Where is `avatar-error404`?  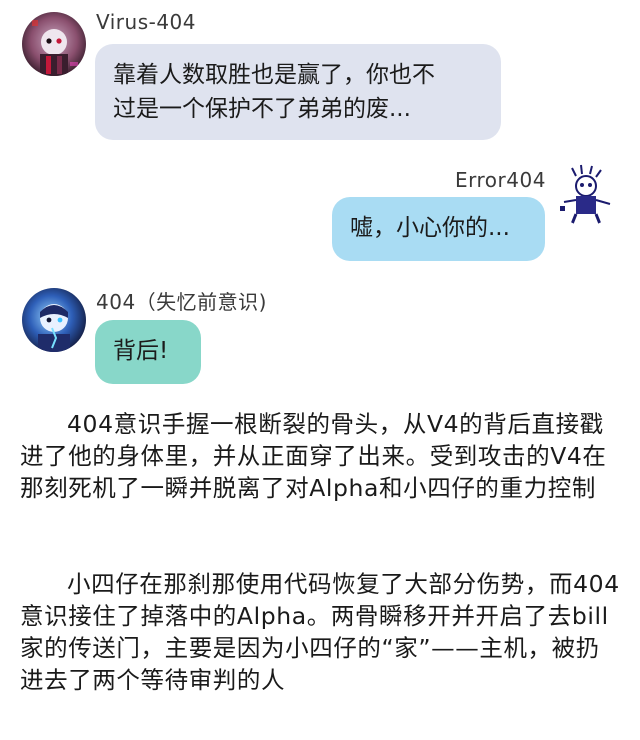
avatar-error404 is located at coordinates (586, 194).